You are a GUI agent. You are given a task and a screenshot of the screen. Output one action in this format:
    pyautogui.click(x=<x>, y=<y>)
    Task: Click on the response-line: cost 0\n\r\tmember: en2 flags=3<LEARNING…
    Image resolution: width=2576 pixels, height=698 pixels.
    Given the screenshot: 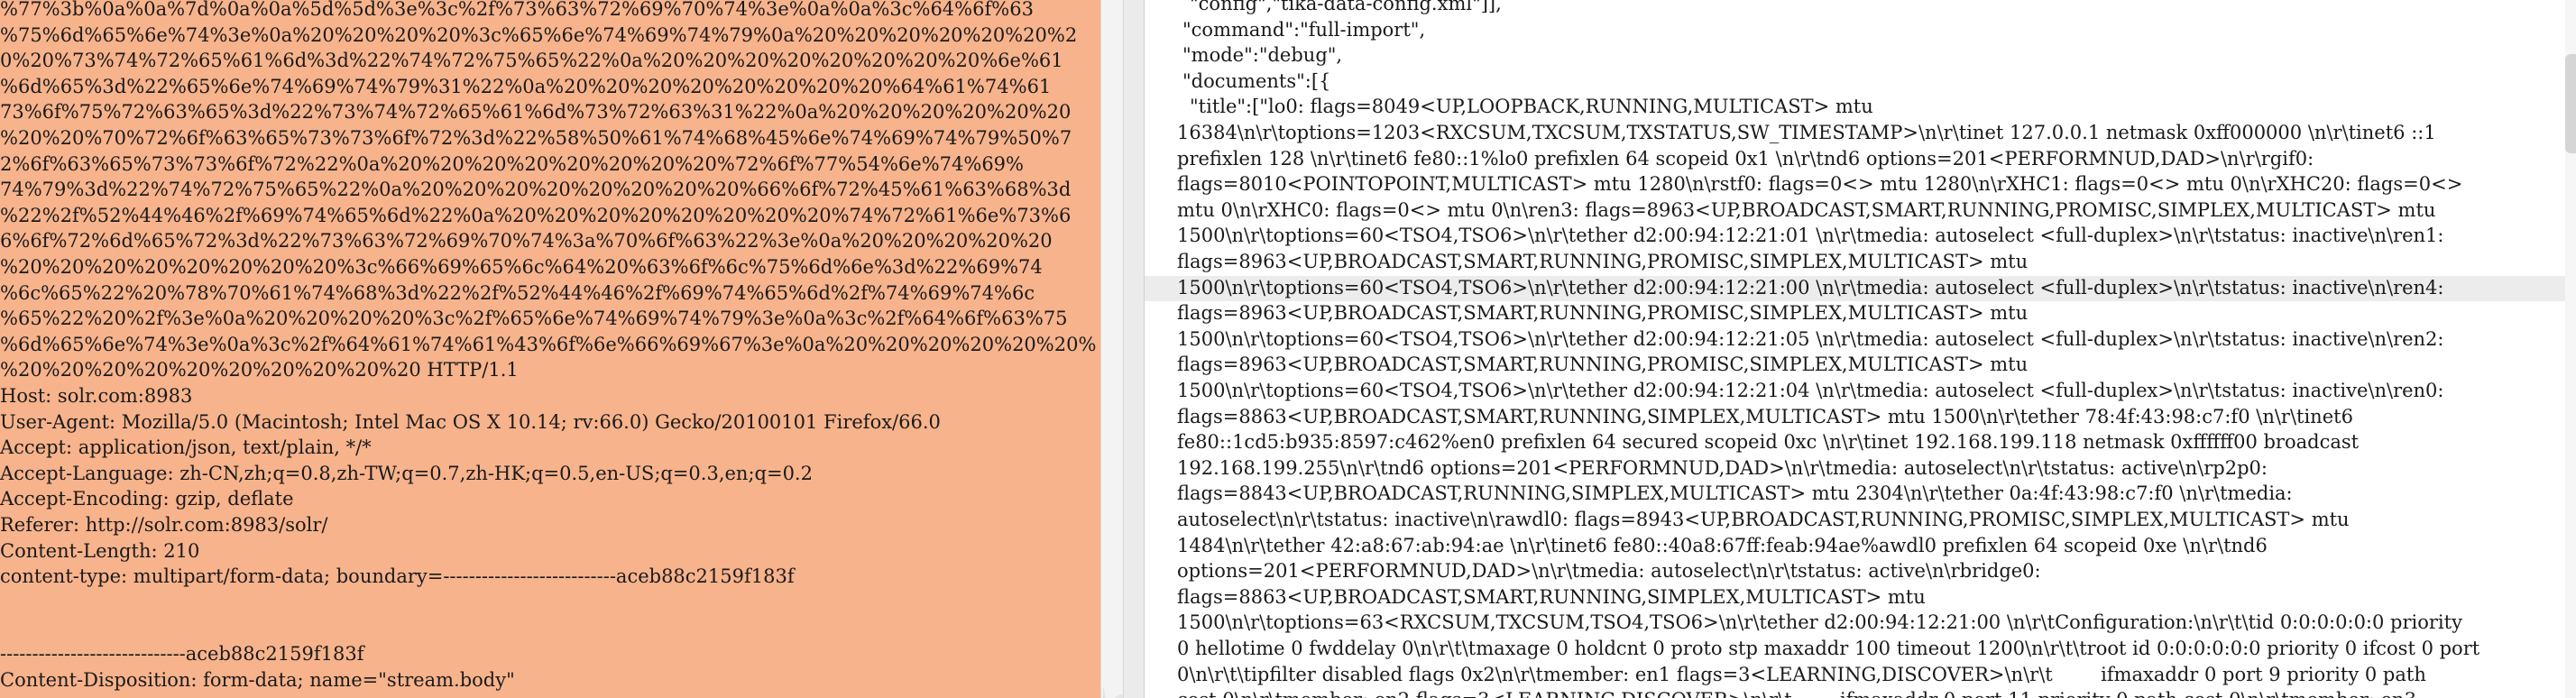 What is the action you would take?
    pyautogui.click(x=1796, y=692)
    